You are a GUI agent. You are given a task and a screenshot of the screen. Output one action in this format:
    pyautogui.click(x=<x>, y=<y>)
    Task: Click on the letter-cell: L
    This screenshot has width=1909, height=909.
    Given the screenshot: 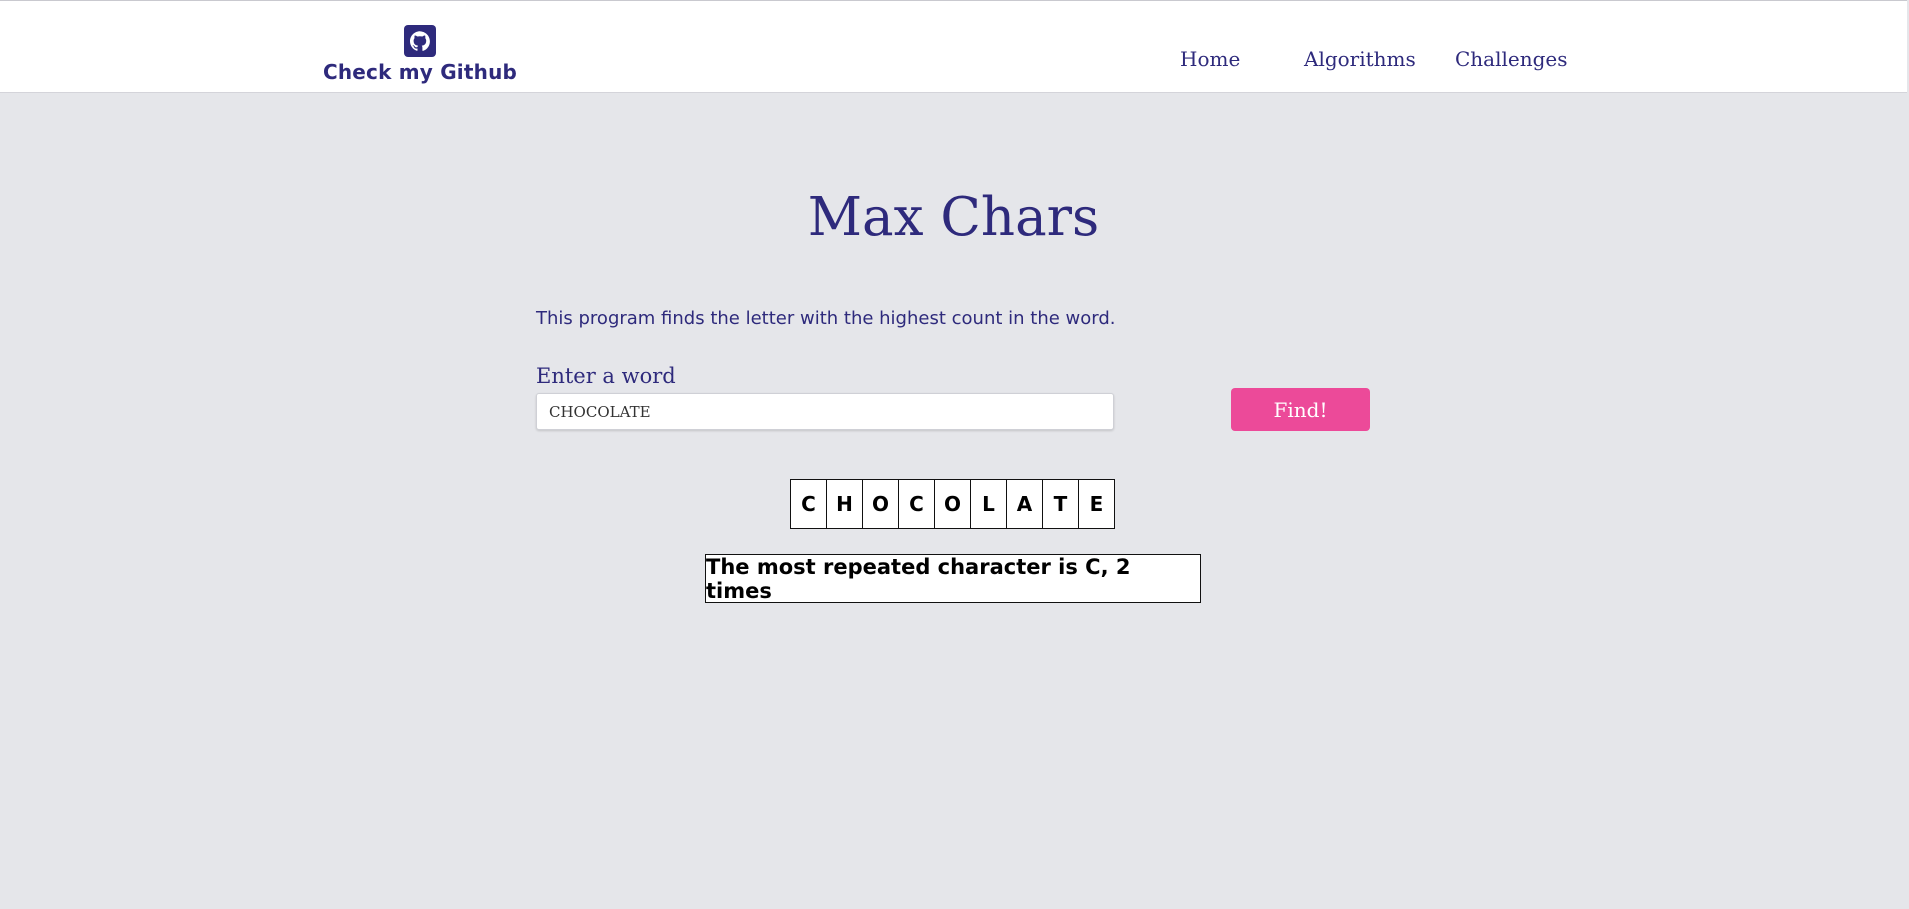 What is the action you would take?
    pyautogui.click(x=989, y=504)
    